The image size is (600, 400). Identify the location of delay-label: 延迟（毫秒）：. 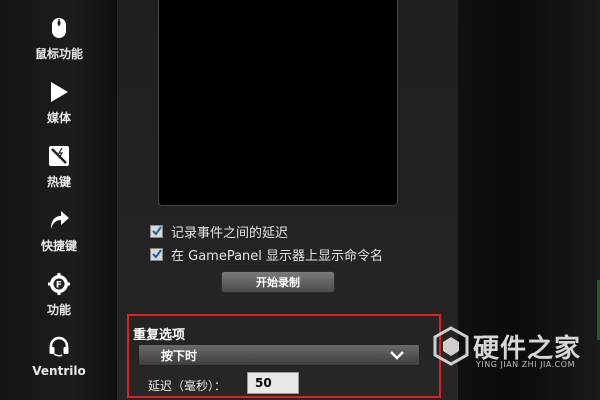
(187, 386).